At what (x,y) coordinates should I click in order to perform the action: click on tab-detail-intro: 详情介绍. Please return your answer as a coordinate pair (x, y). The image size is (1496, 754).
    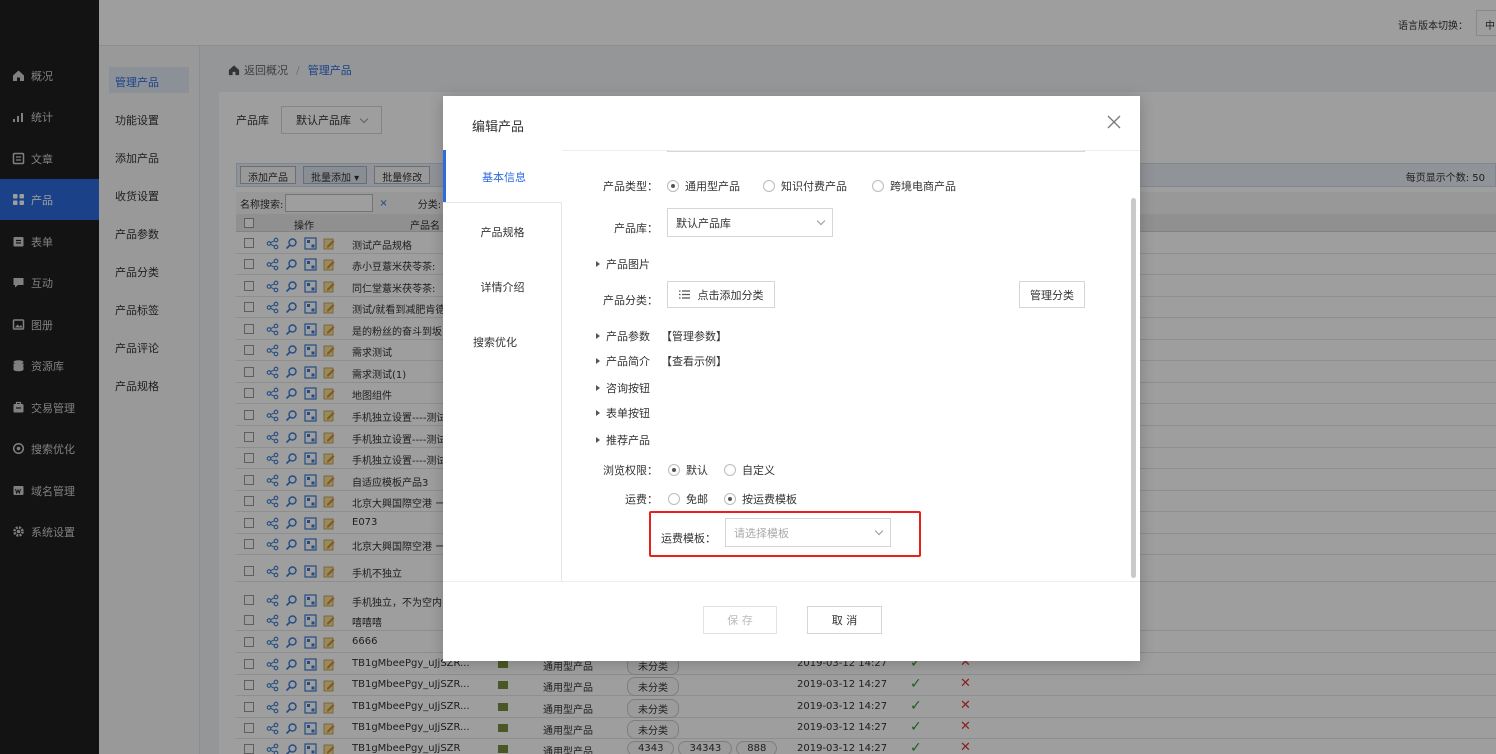
    Looking at the image, I should click on (502, 286).